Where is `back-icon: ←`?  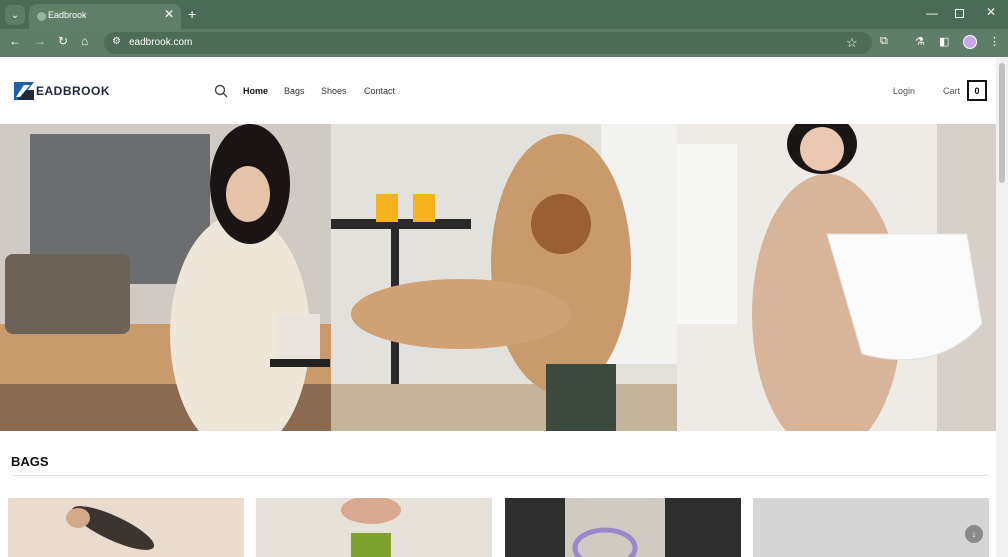 back-icon: ← is located at coordinates (15, 41).